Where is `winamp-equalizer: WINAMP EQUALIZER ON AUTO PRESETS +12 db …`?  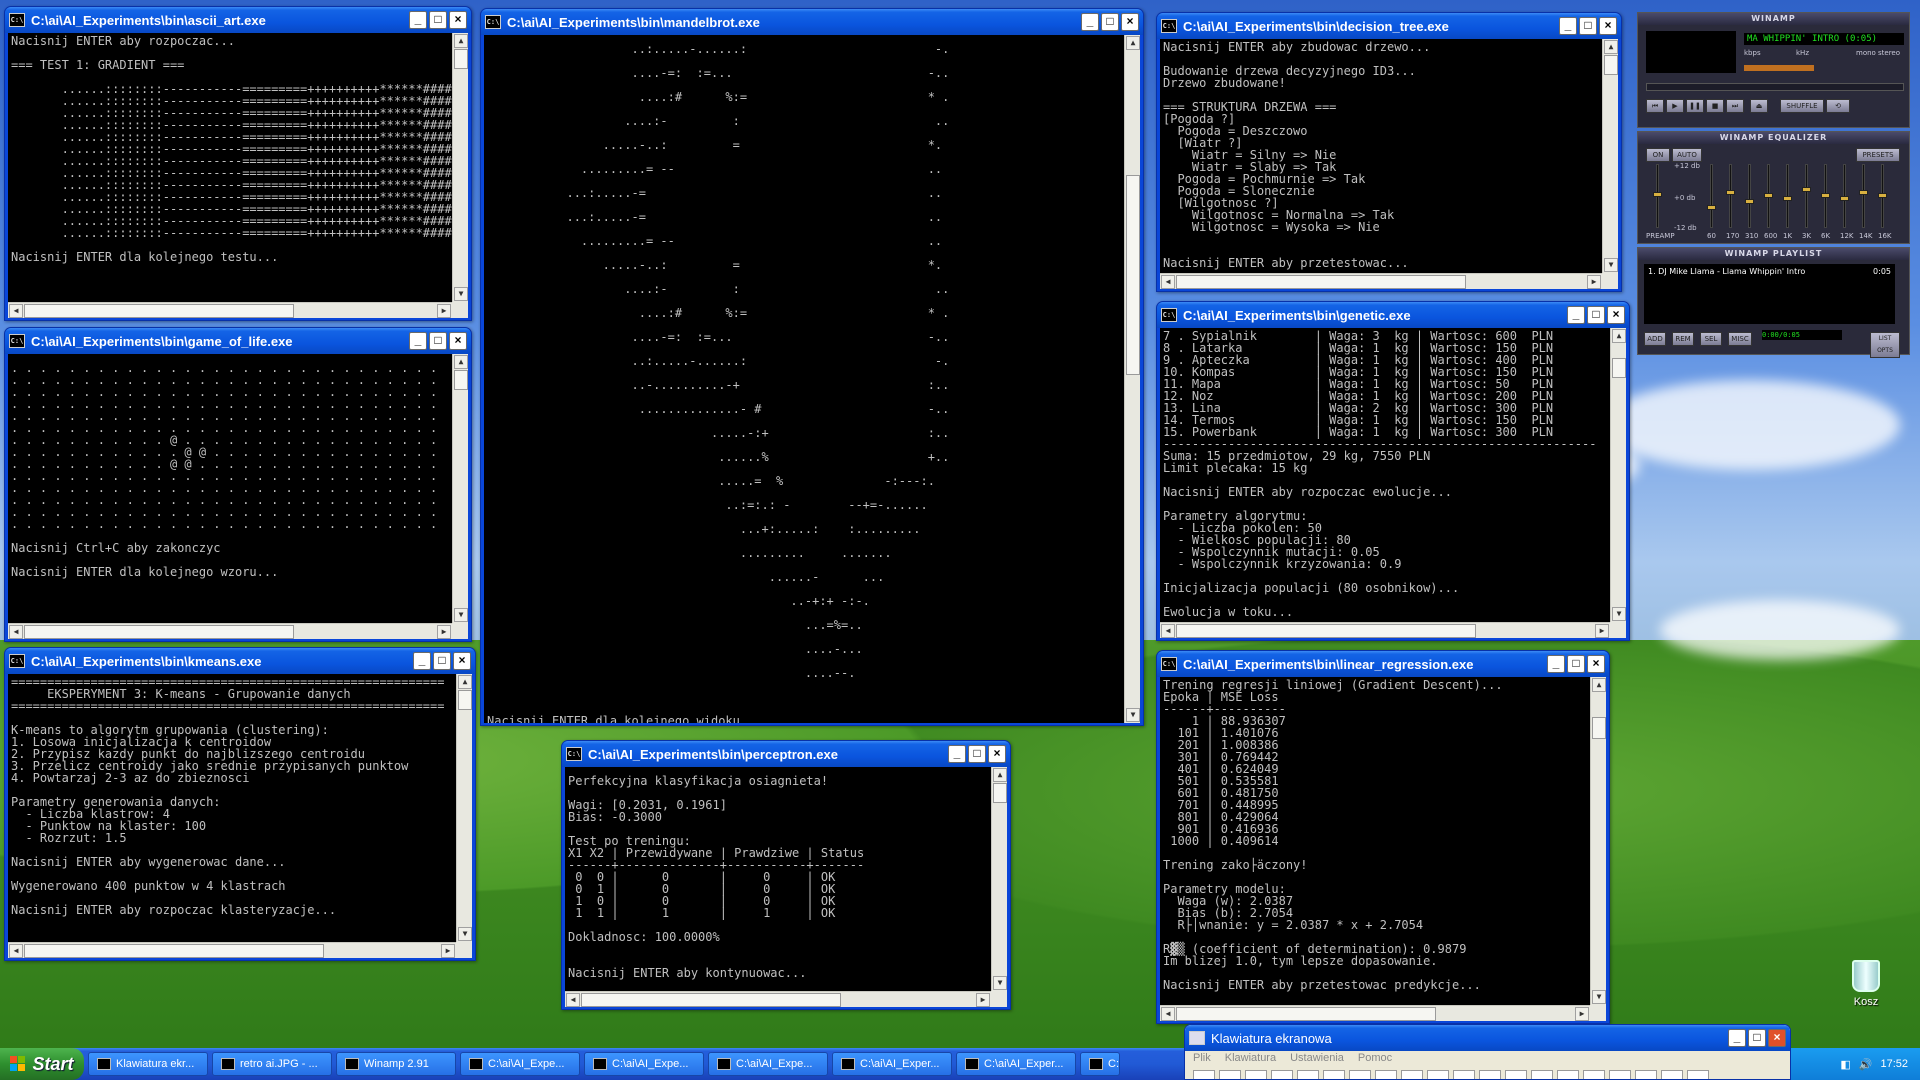 winamp-equalizer: WINAMP EQUALIZER ON AUTO PRESETS +12 db … is located at coordinates (1773, 187).